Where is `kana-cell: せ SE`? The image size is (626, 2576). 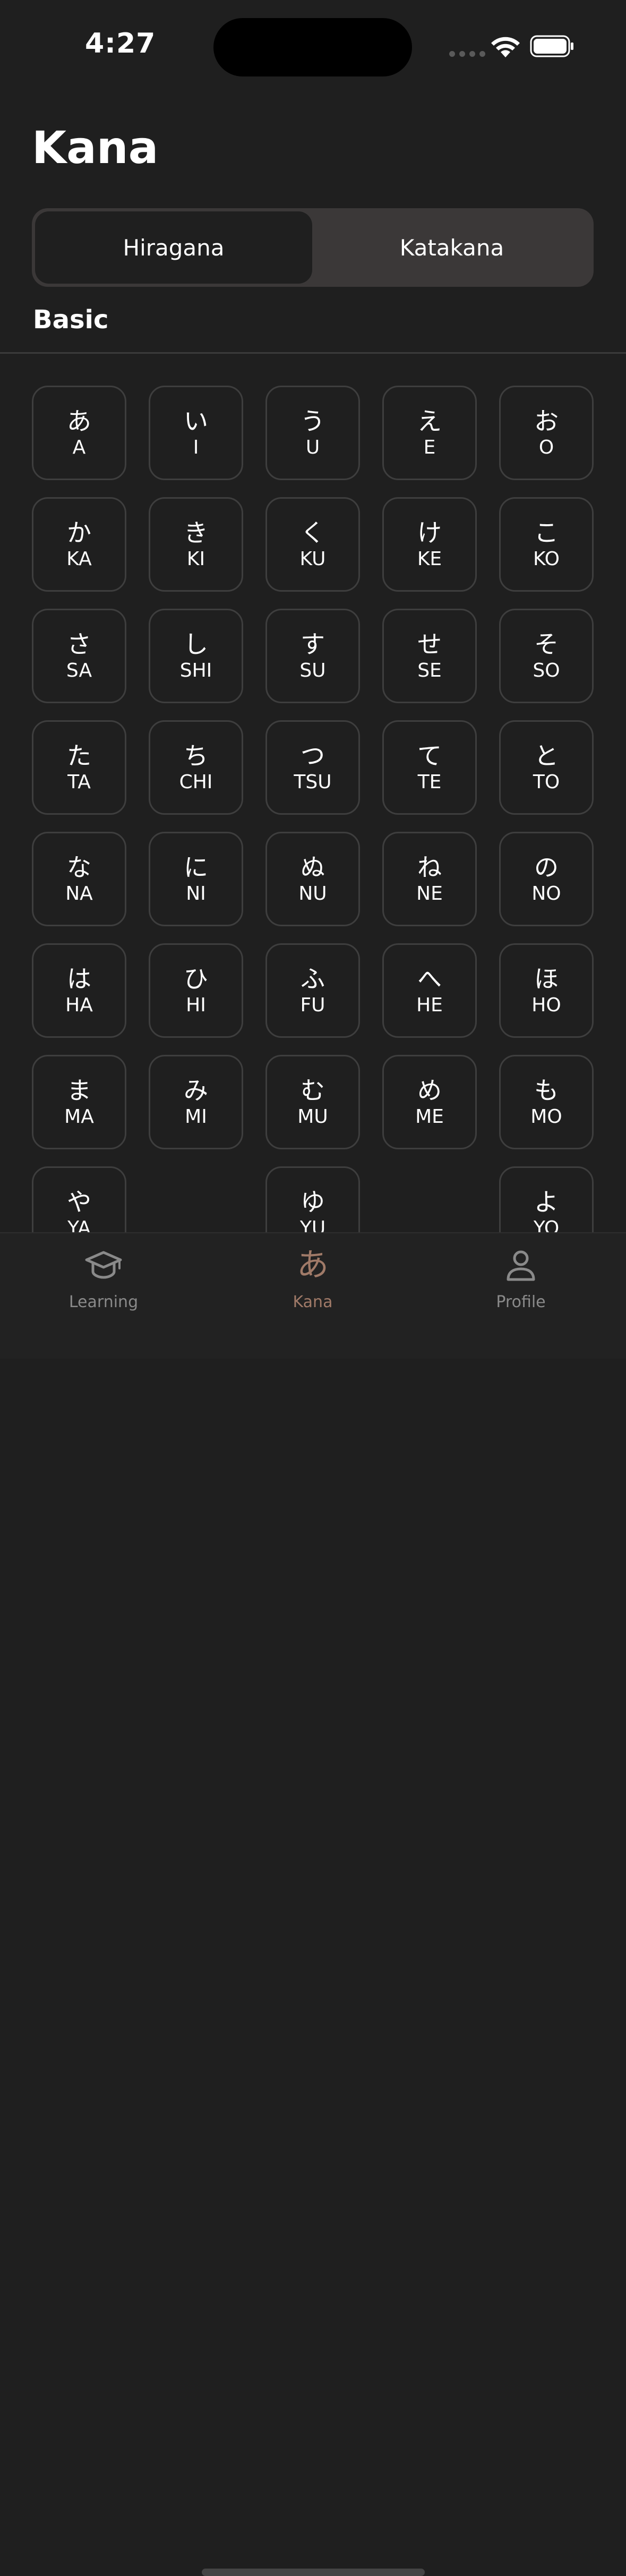 kana-cell: せ SE is located at coordinates (429, 656).